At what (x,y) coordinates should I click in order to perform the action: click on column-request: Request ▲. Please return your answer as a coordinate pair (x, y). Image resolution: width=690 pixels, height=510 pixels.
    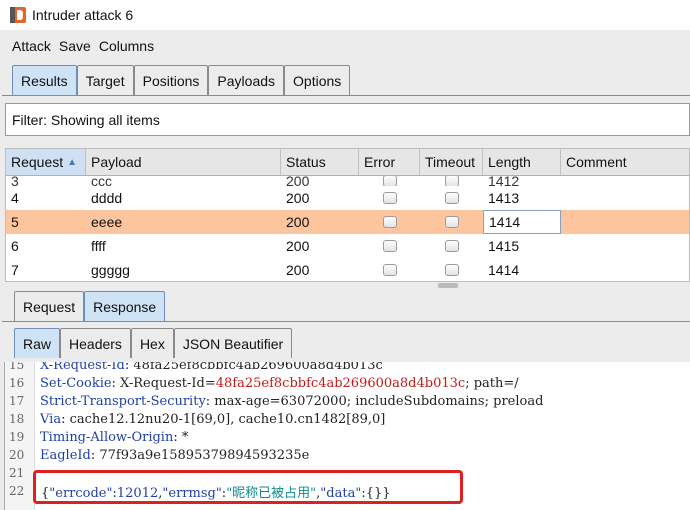
    Looking at the image, I should click on (46, 162).